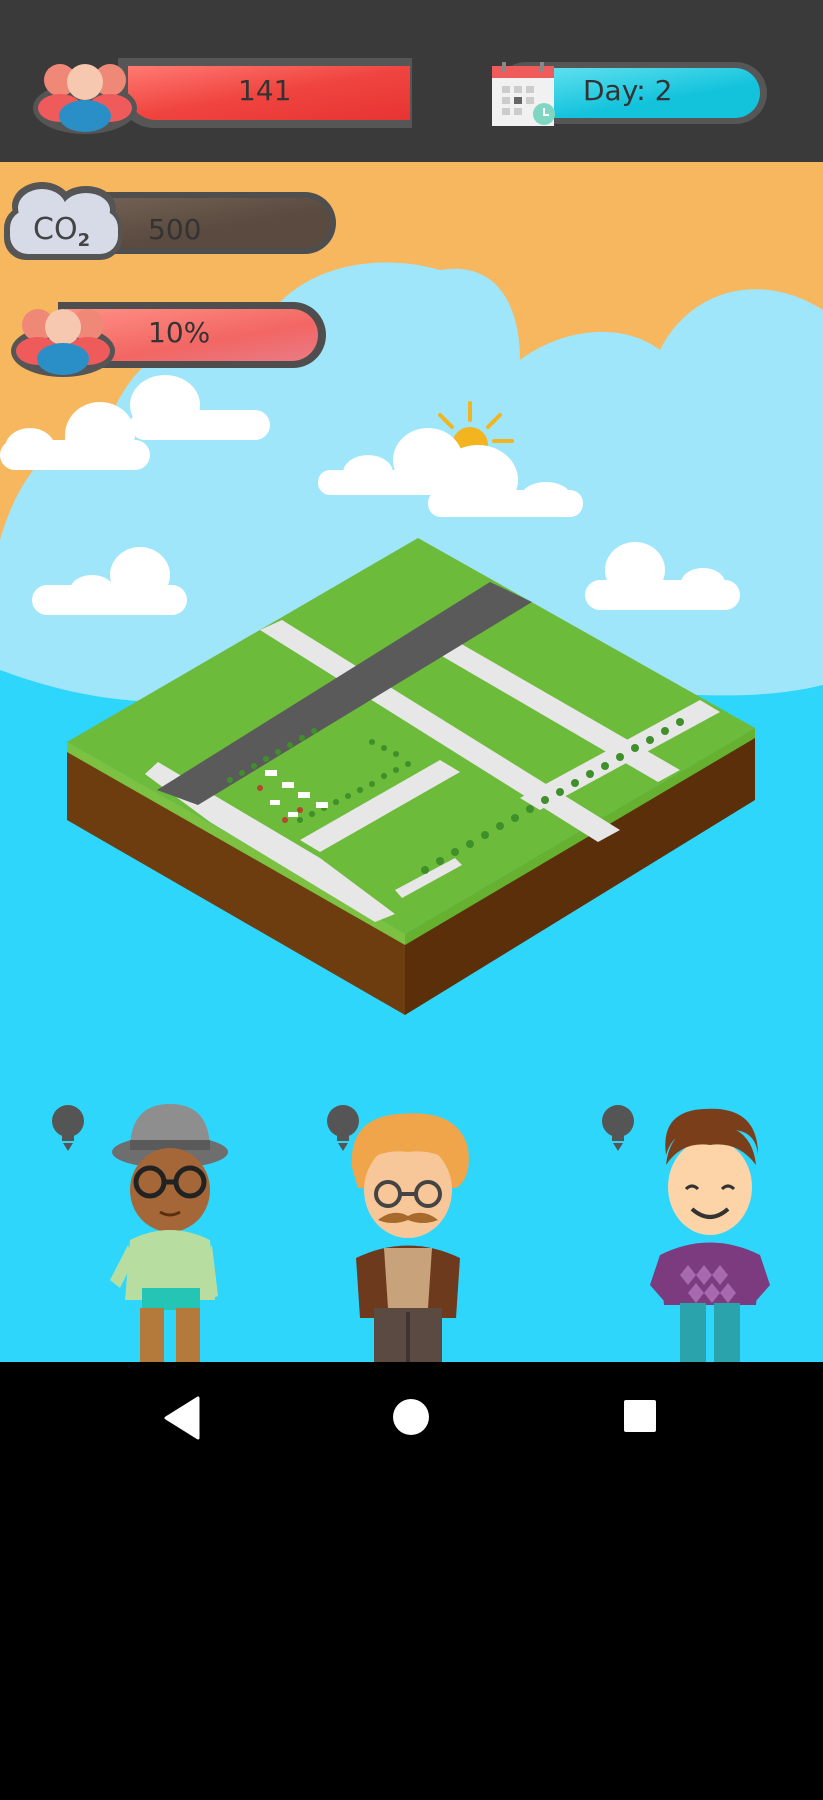  I want to click on day-label: Day: 2, so click(628, 90).